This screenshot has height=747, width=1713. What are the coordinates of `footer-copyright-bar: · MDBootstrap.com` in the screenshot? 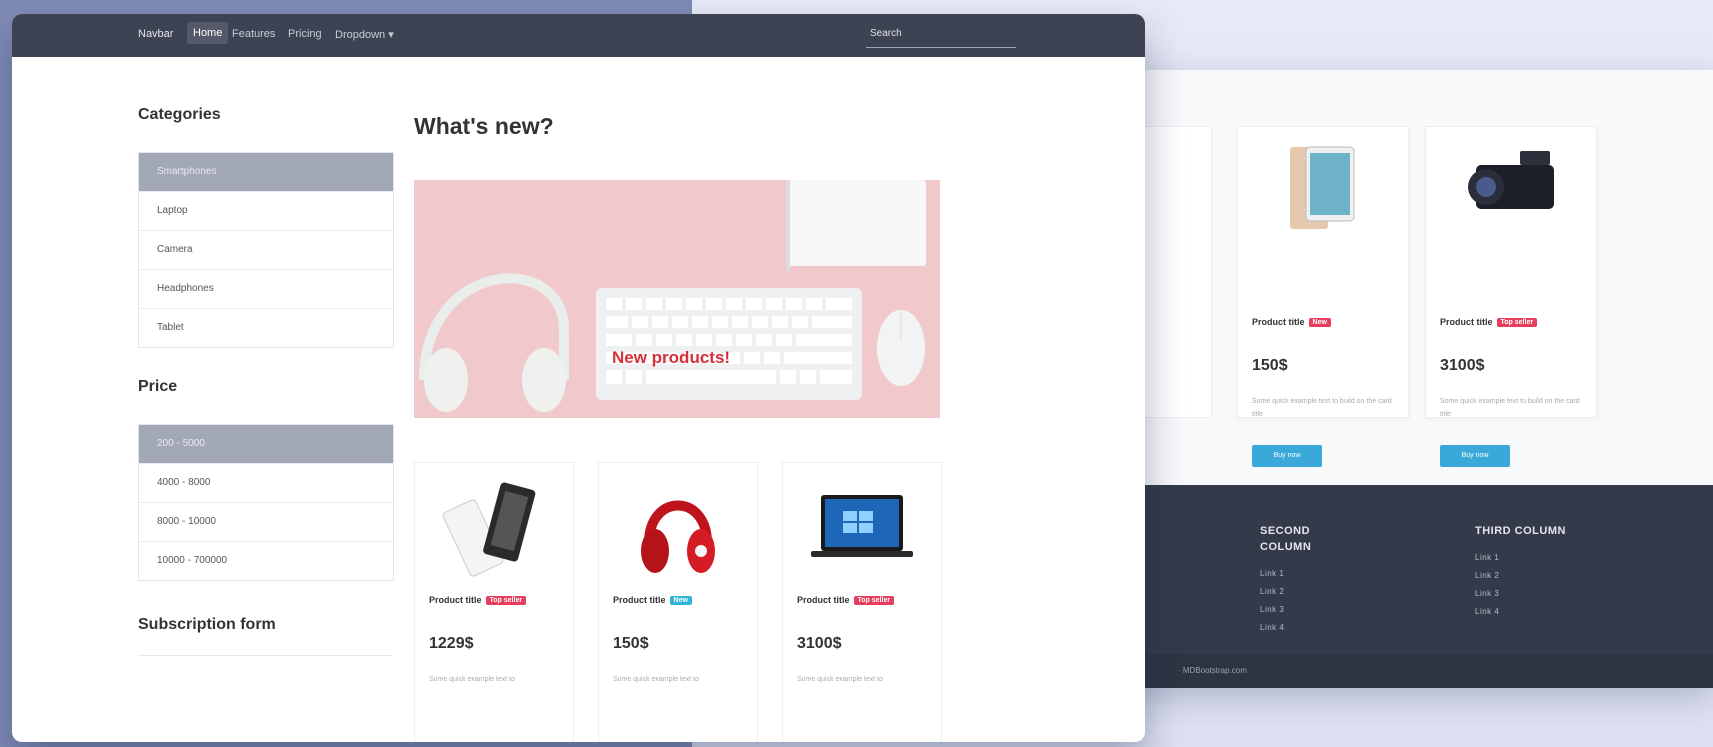 It's located at (1396, 671).